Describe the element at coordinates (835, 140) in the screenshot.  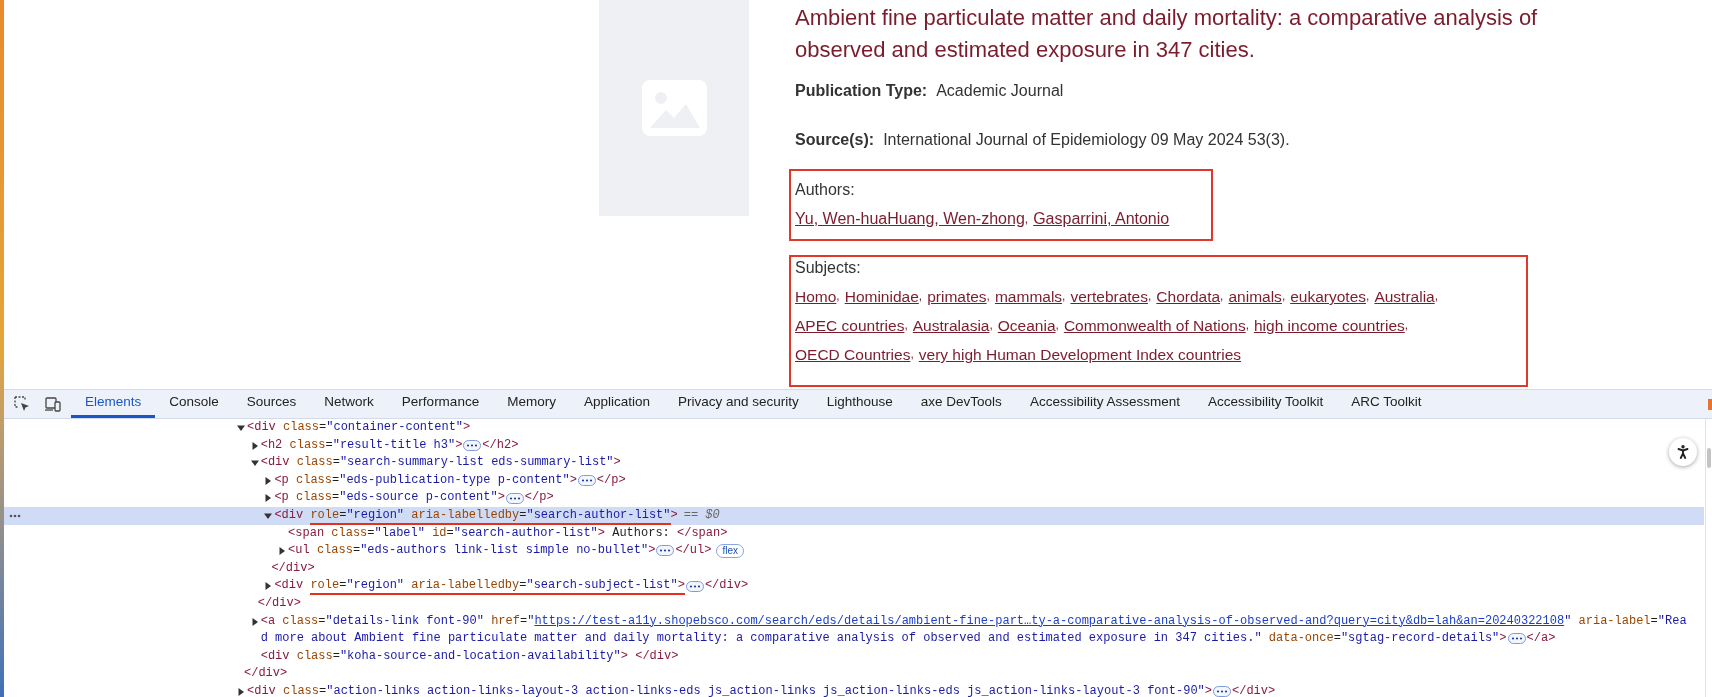
I see `field-label: Source(s):` at that location.